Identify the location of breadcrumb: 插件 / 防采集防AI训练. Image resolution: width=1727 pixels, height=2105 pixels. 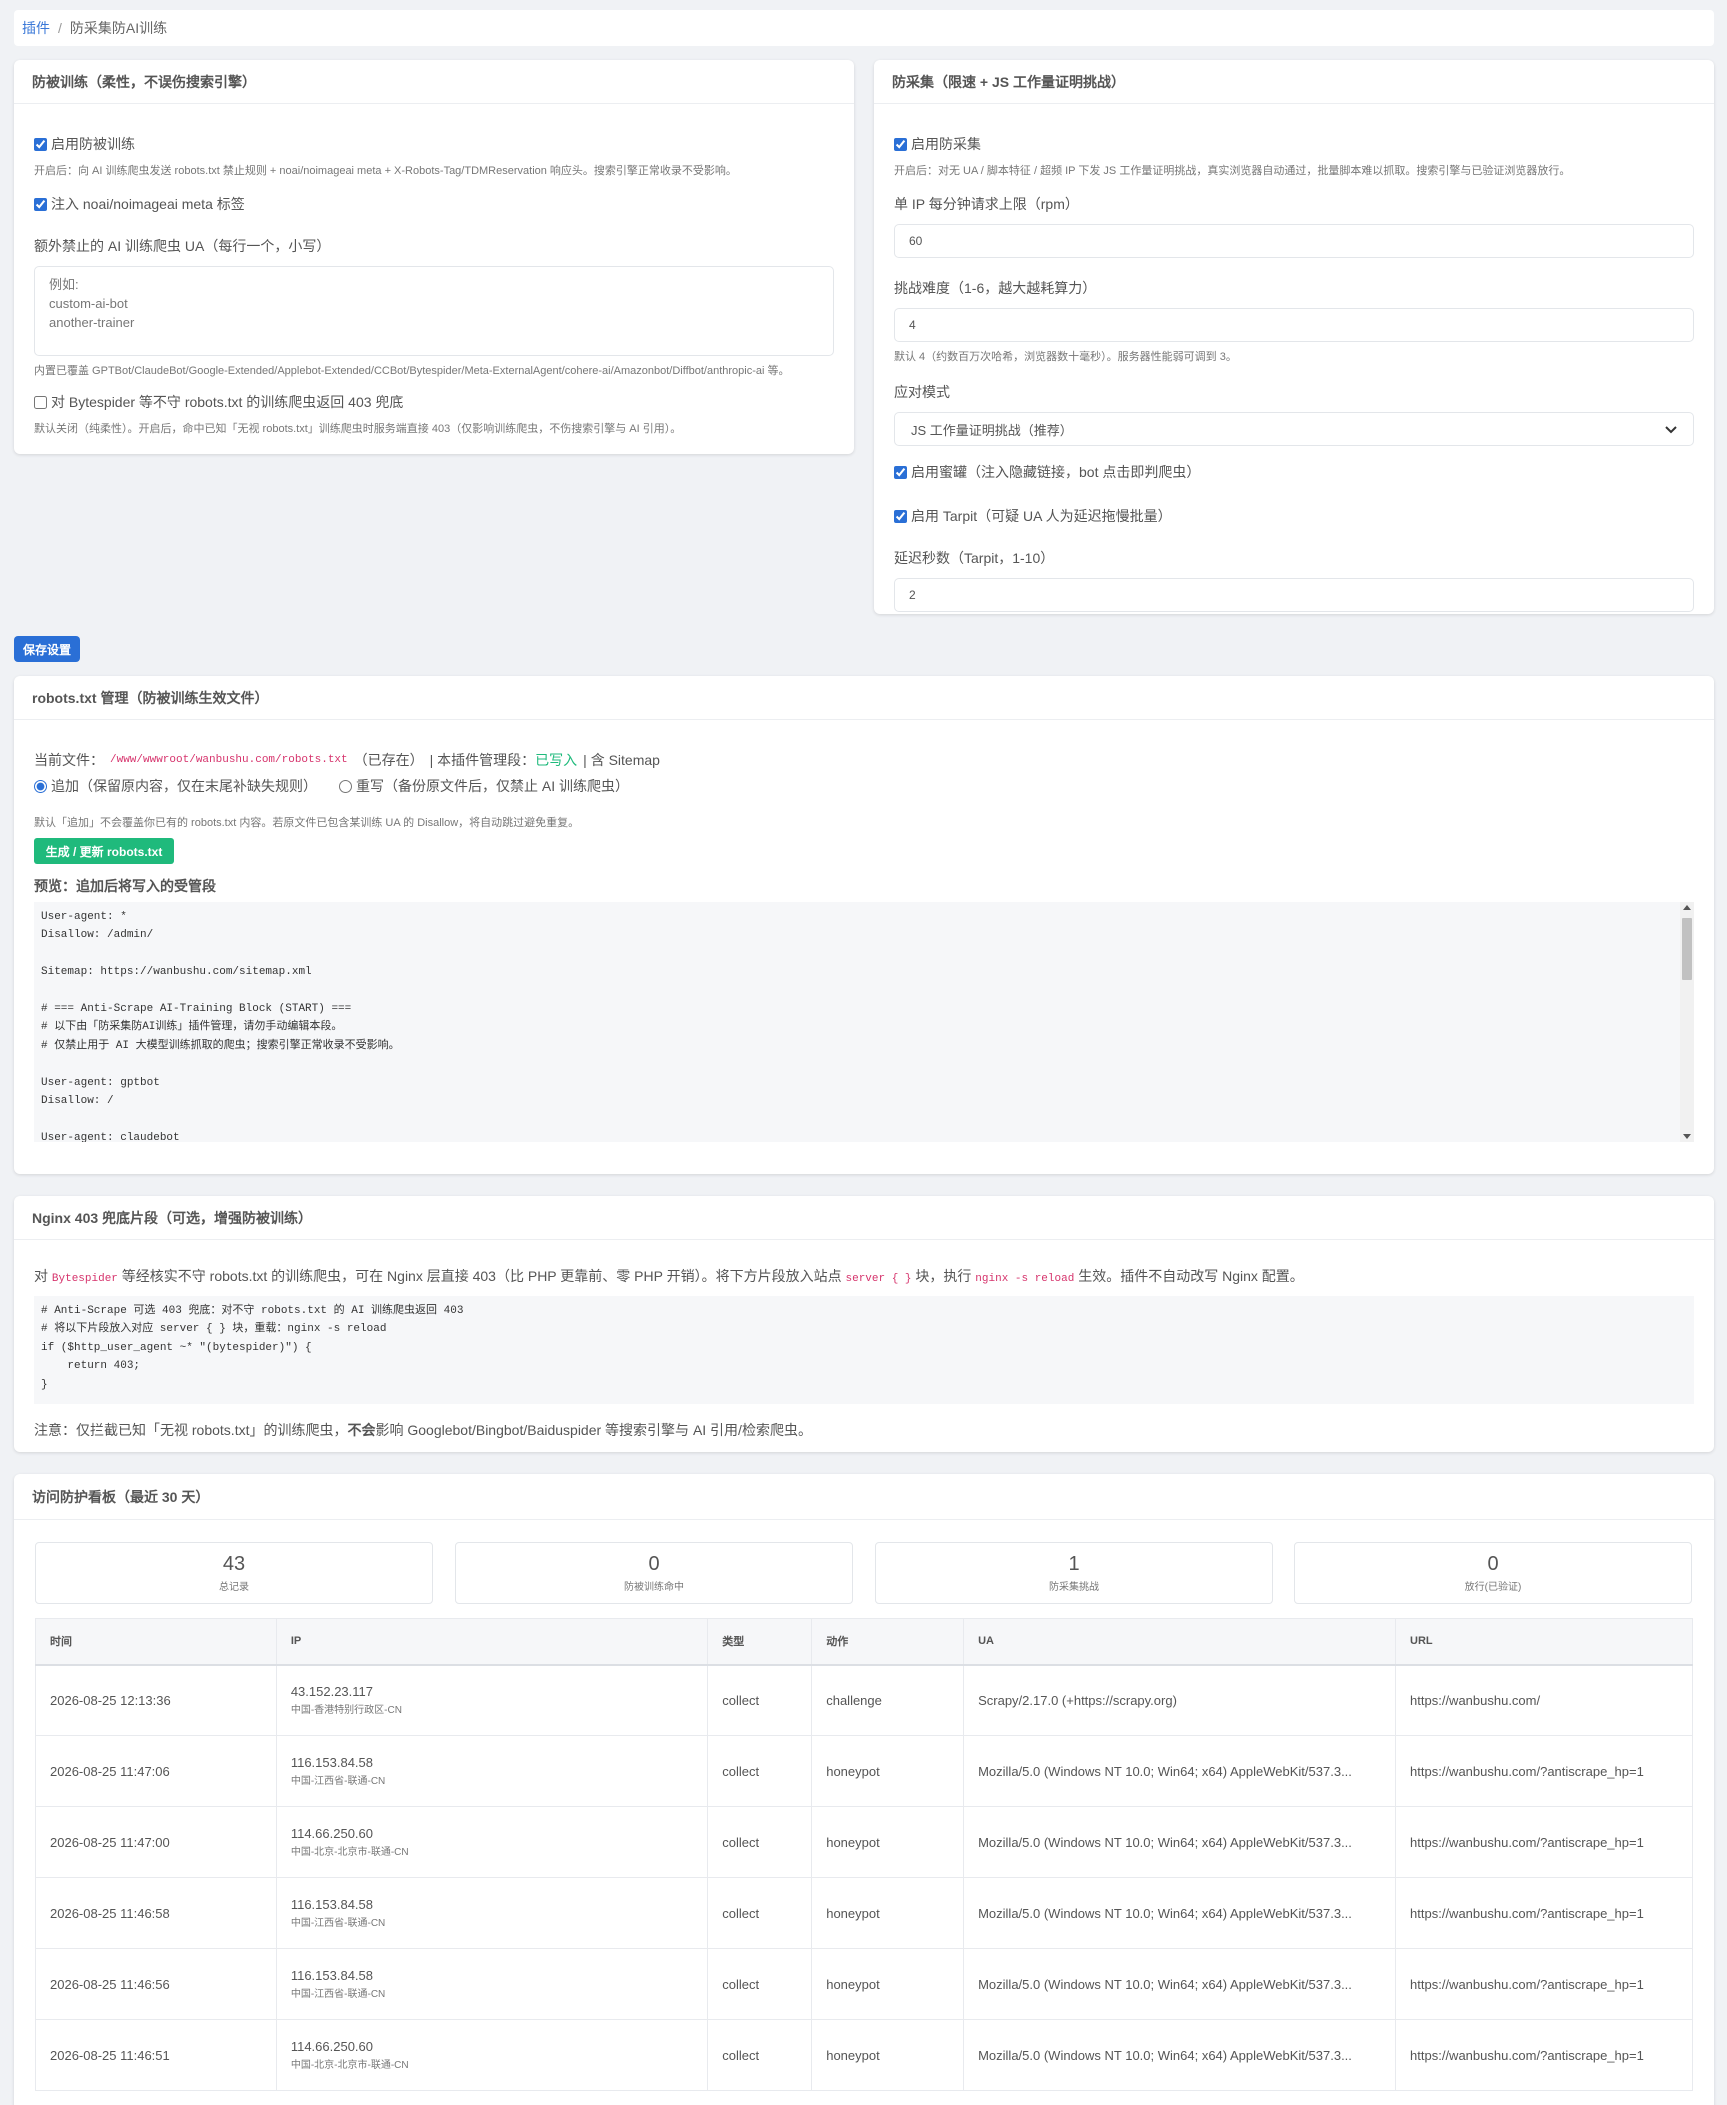
(864, 28).